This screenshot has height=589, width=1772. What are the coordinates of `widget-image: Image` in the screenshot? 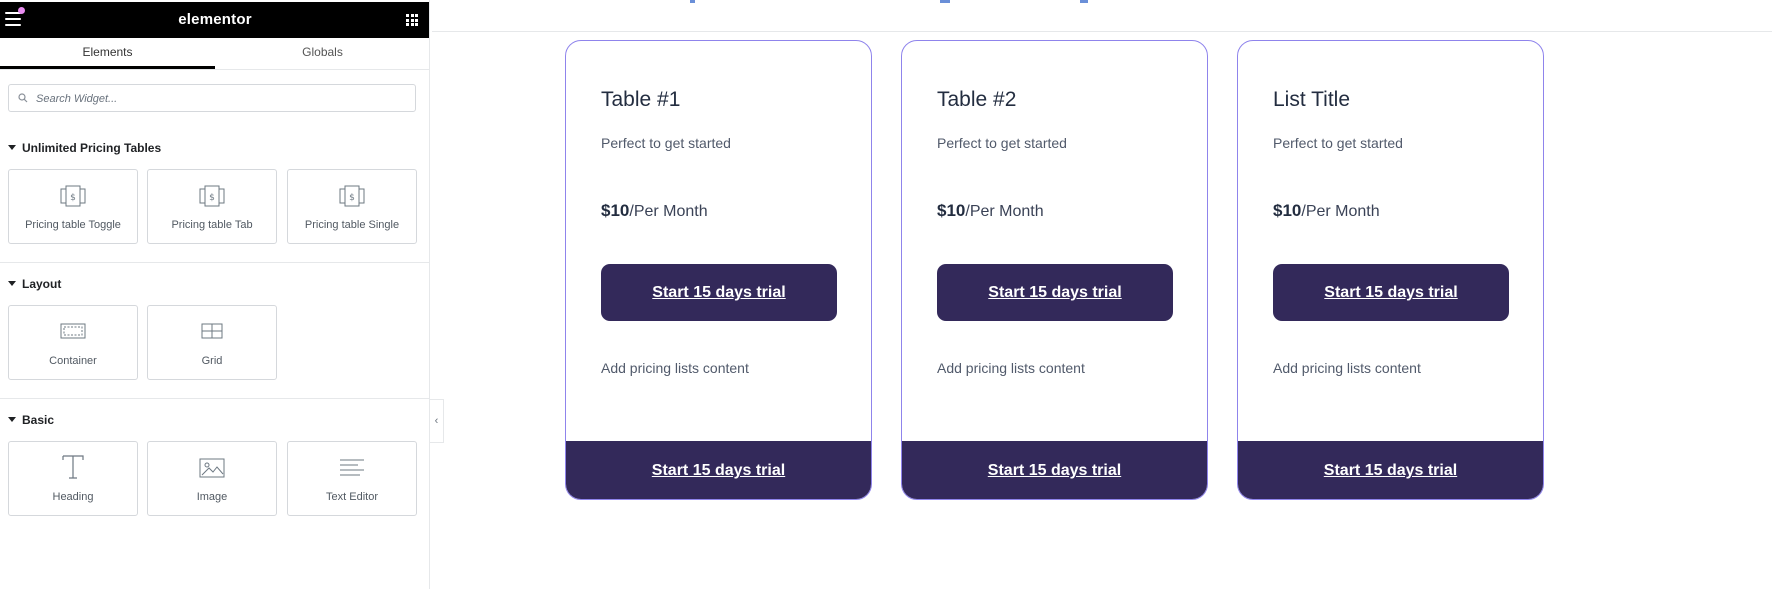 It's located at (212, 478).